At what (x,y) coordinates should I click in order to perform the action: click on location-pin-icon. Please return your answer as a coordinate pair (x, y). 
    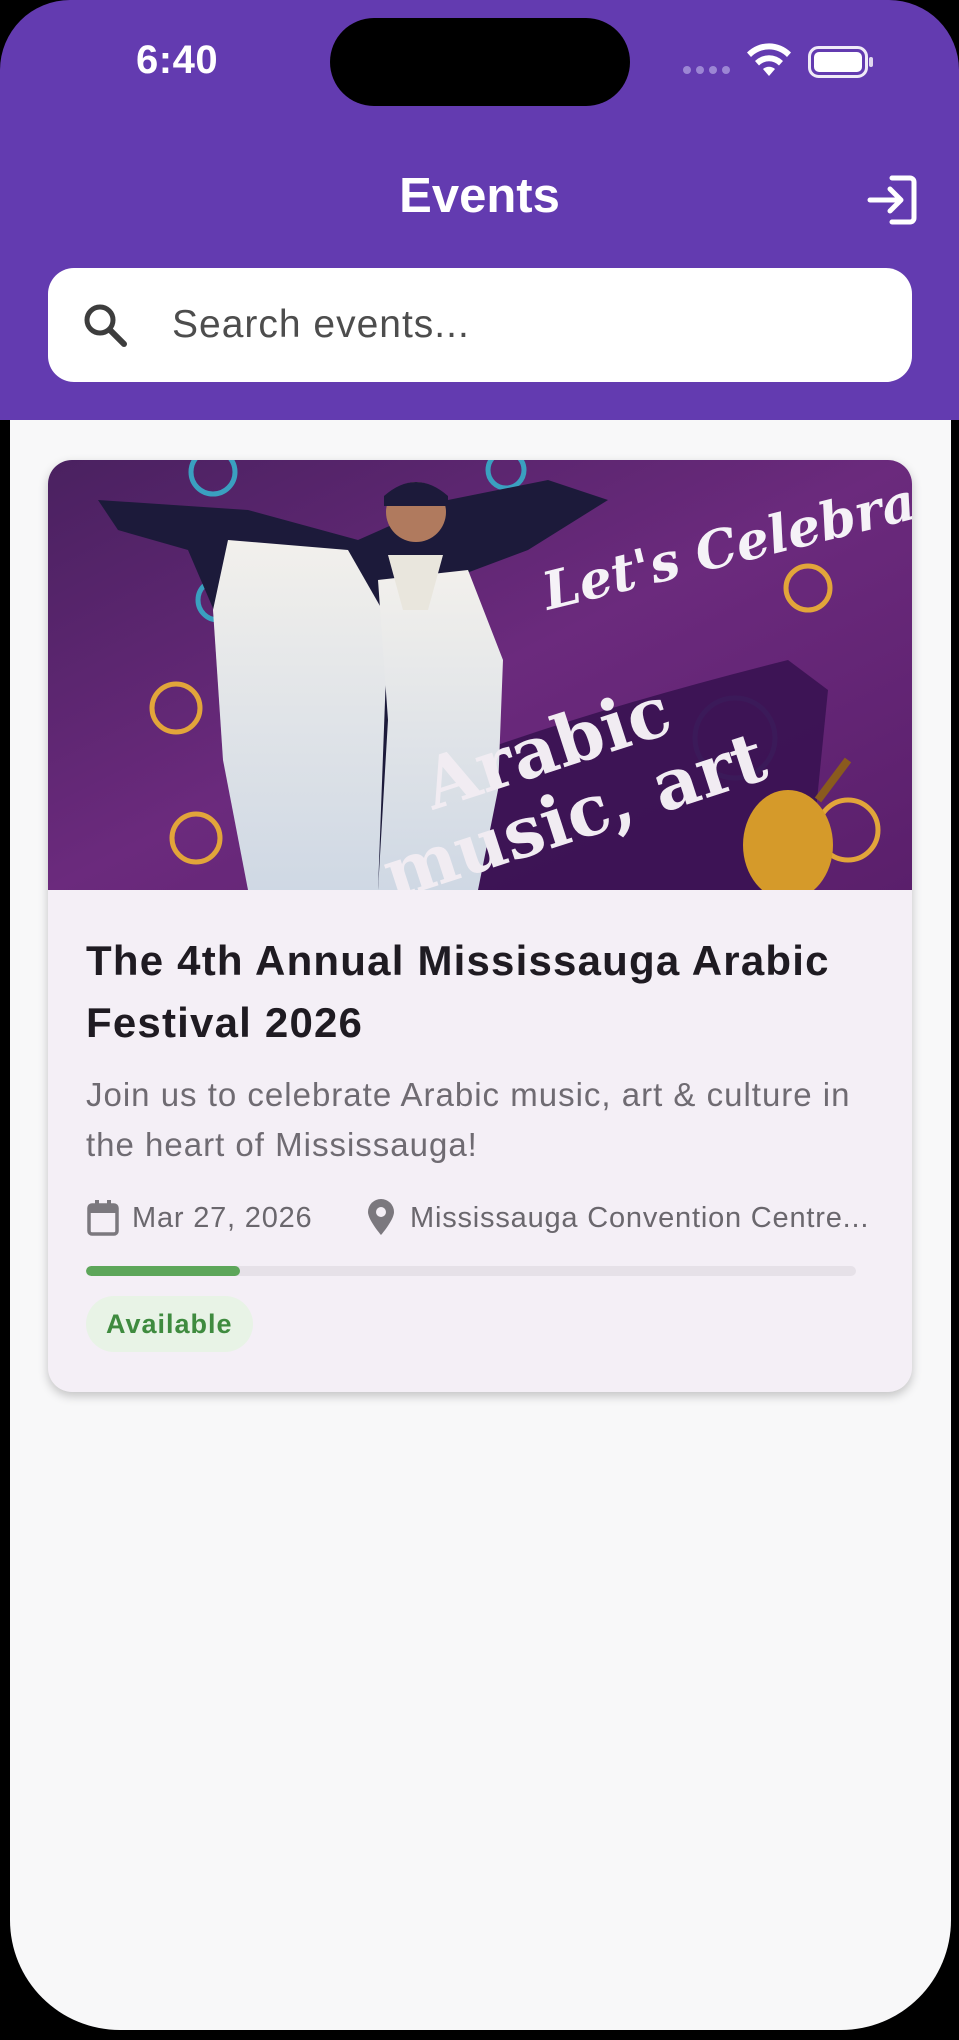
    Looking at the image, I should click on (381, 1217).